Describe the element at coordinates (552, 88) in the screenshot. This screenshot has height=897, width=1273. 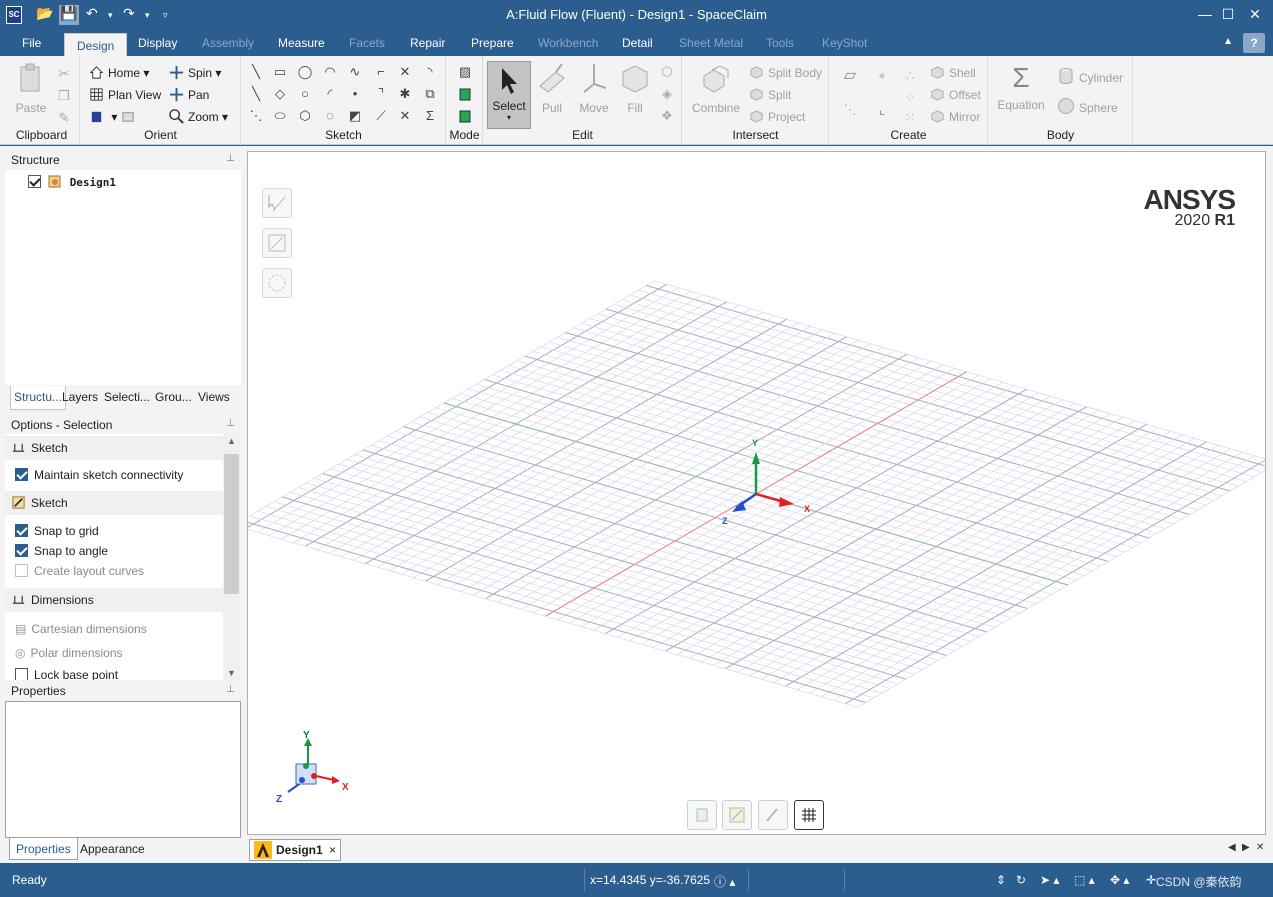
I see `pull-button: Pull` at that location.